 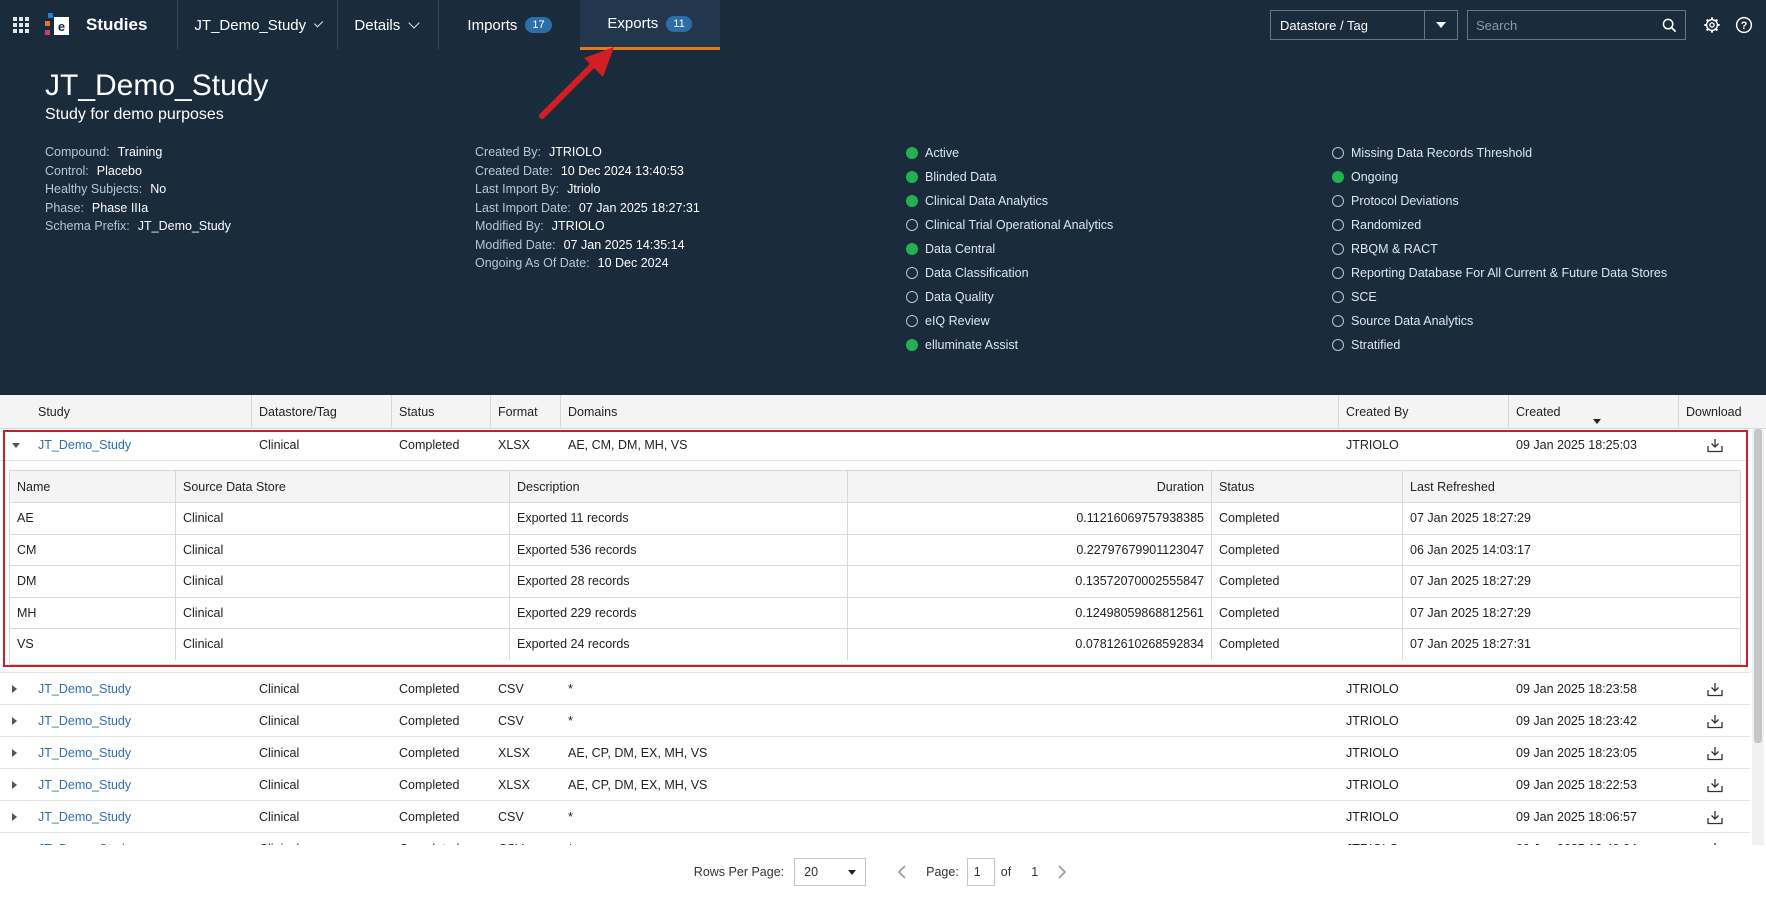 I want to click on app-launcher-button, so click(x=21, y=25).